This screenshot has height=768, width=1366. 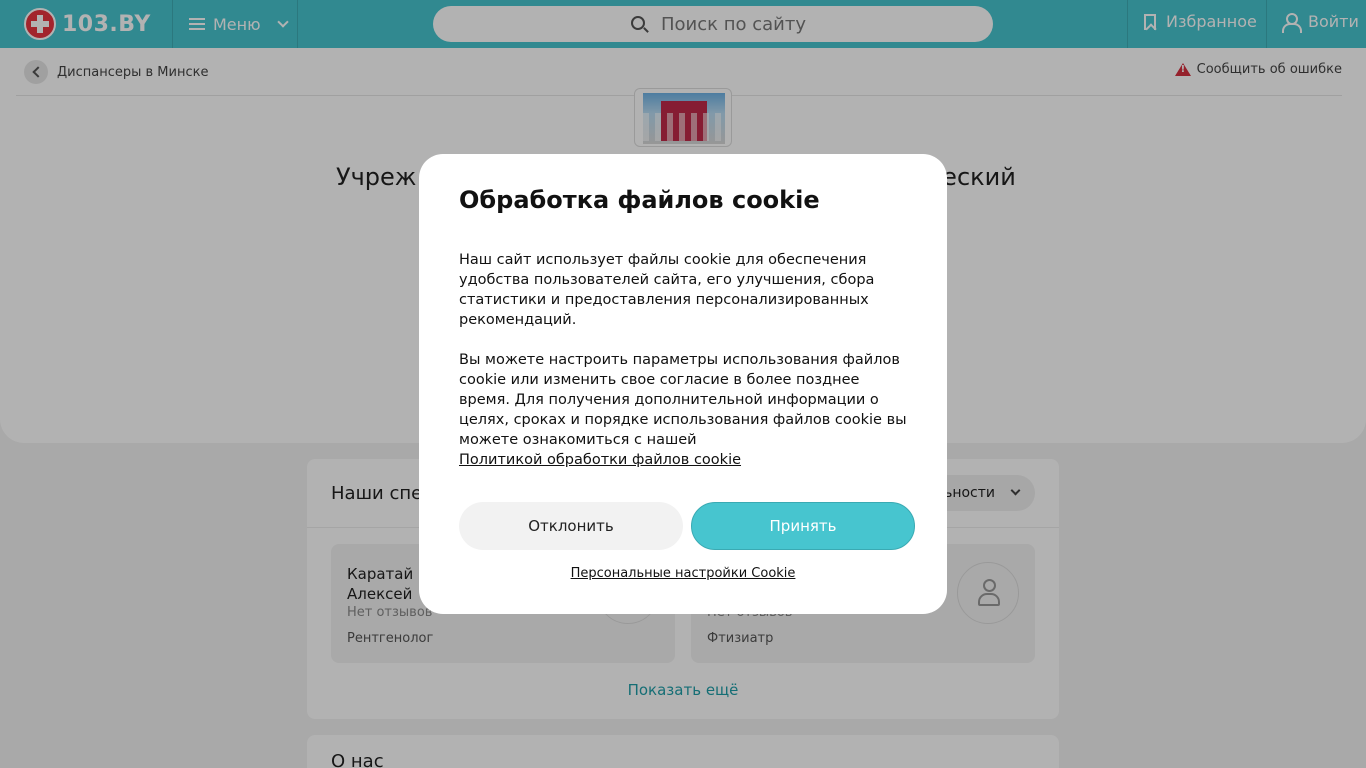 What do you see at coordinates (600, 460) in the screenshot?
I see `cookie-policy-link: Политикой обработки файлов cookie` at bounding box center [600, 460].